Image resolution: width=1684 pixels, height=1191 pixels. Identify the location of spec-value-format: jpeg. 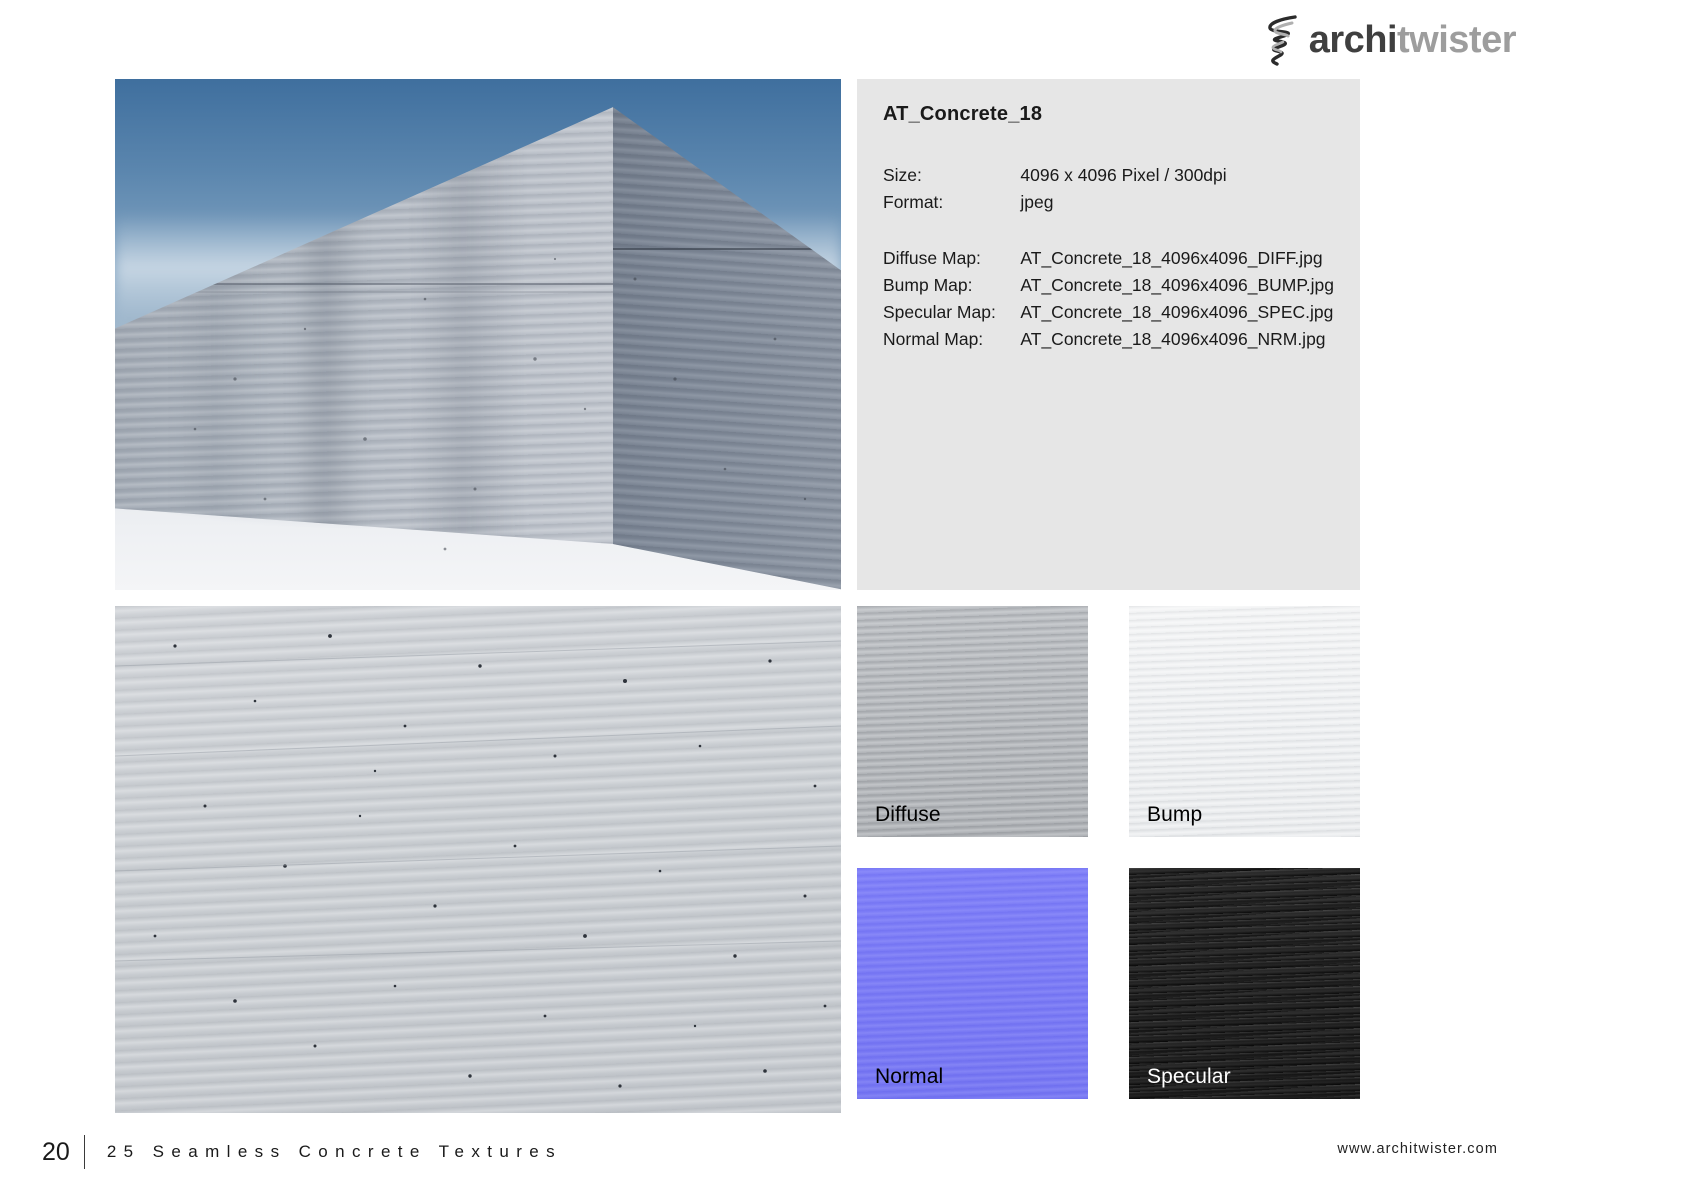
(1037, 202).